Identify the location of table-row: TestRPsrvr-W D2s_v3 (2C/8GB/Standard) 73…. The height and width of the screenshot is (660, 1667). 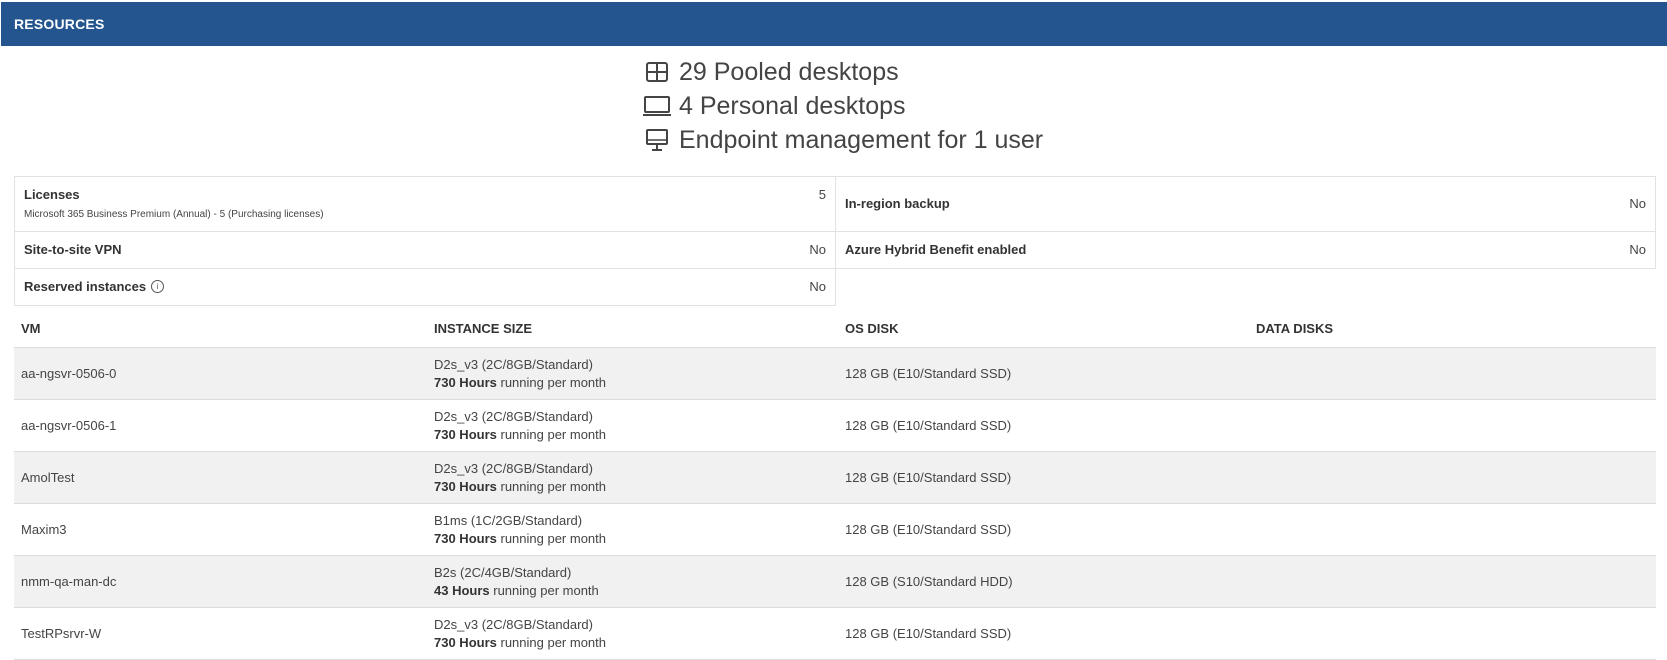
(835, 634).